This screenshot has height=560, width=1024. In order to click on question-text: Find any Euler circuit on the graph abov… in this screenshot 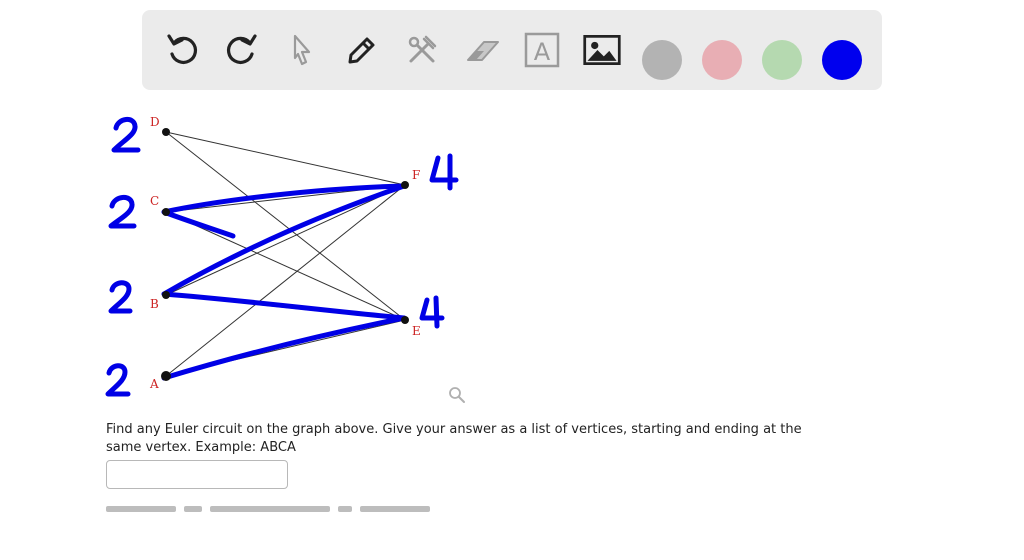, I will do `click(454, 438)`.